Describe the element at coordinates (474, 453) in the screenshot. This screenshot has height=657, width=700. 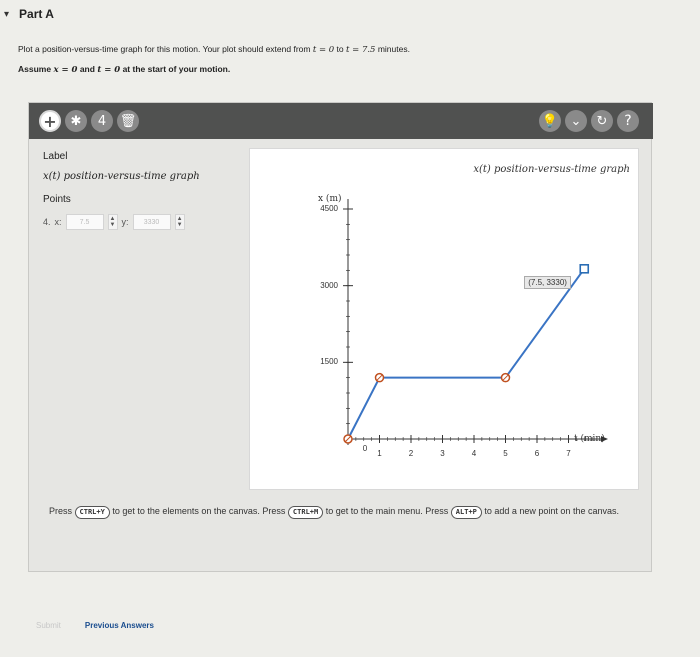
I see `x-tick-label: 4` at that location.